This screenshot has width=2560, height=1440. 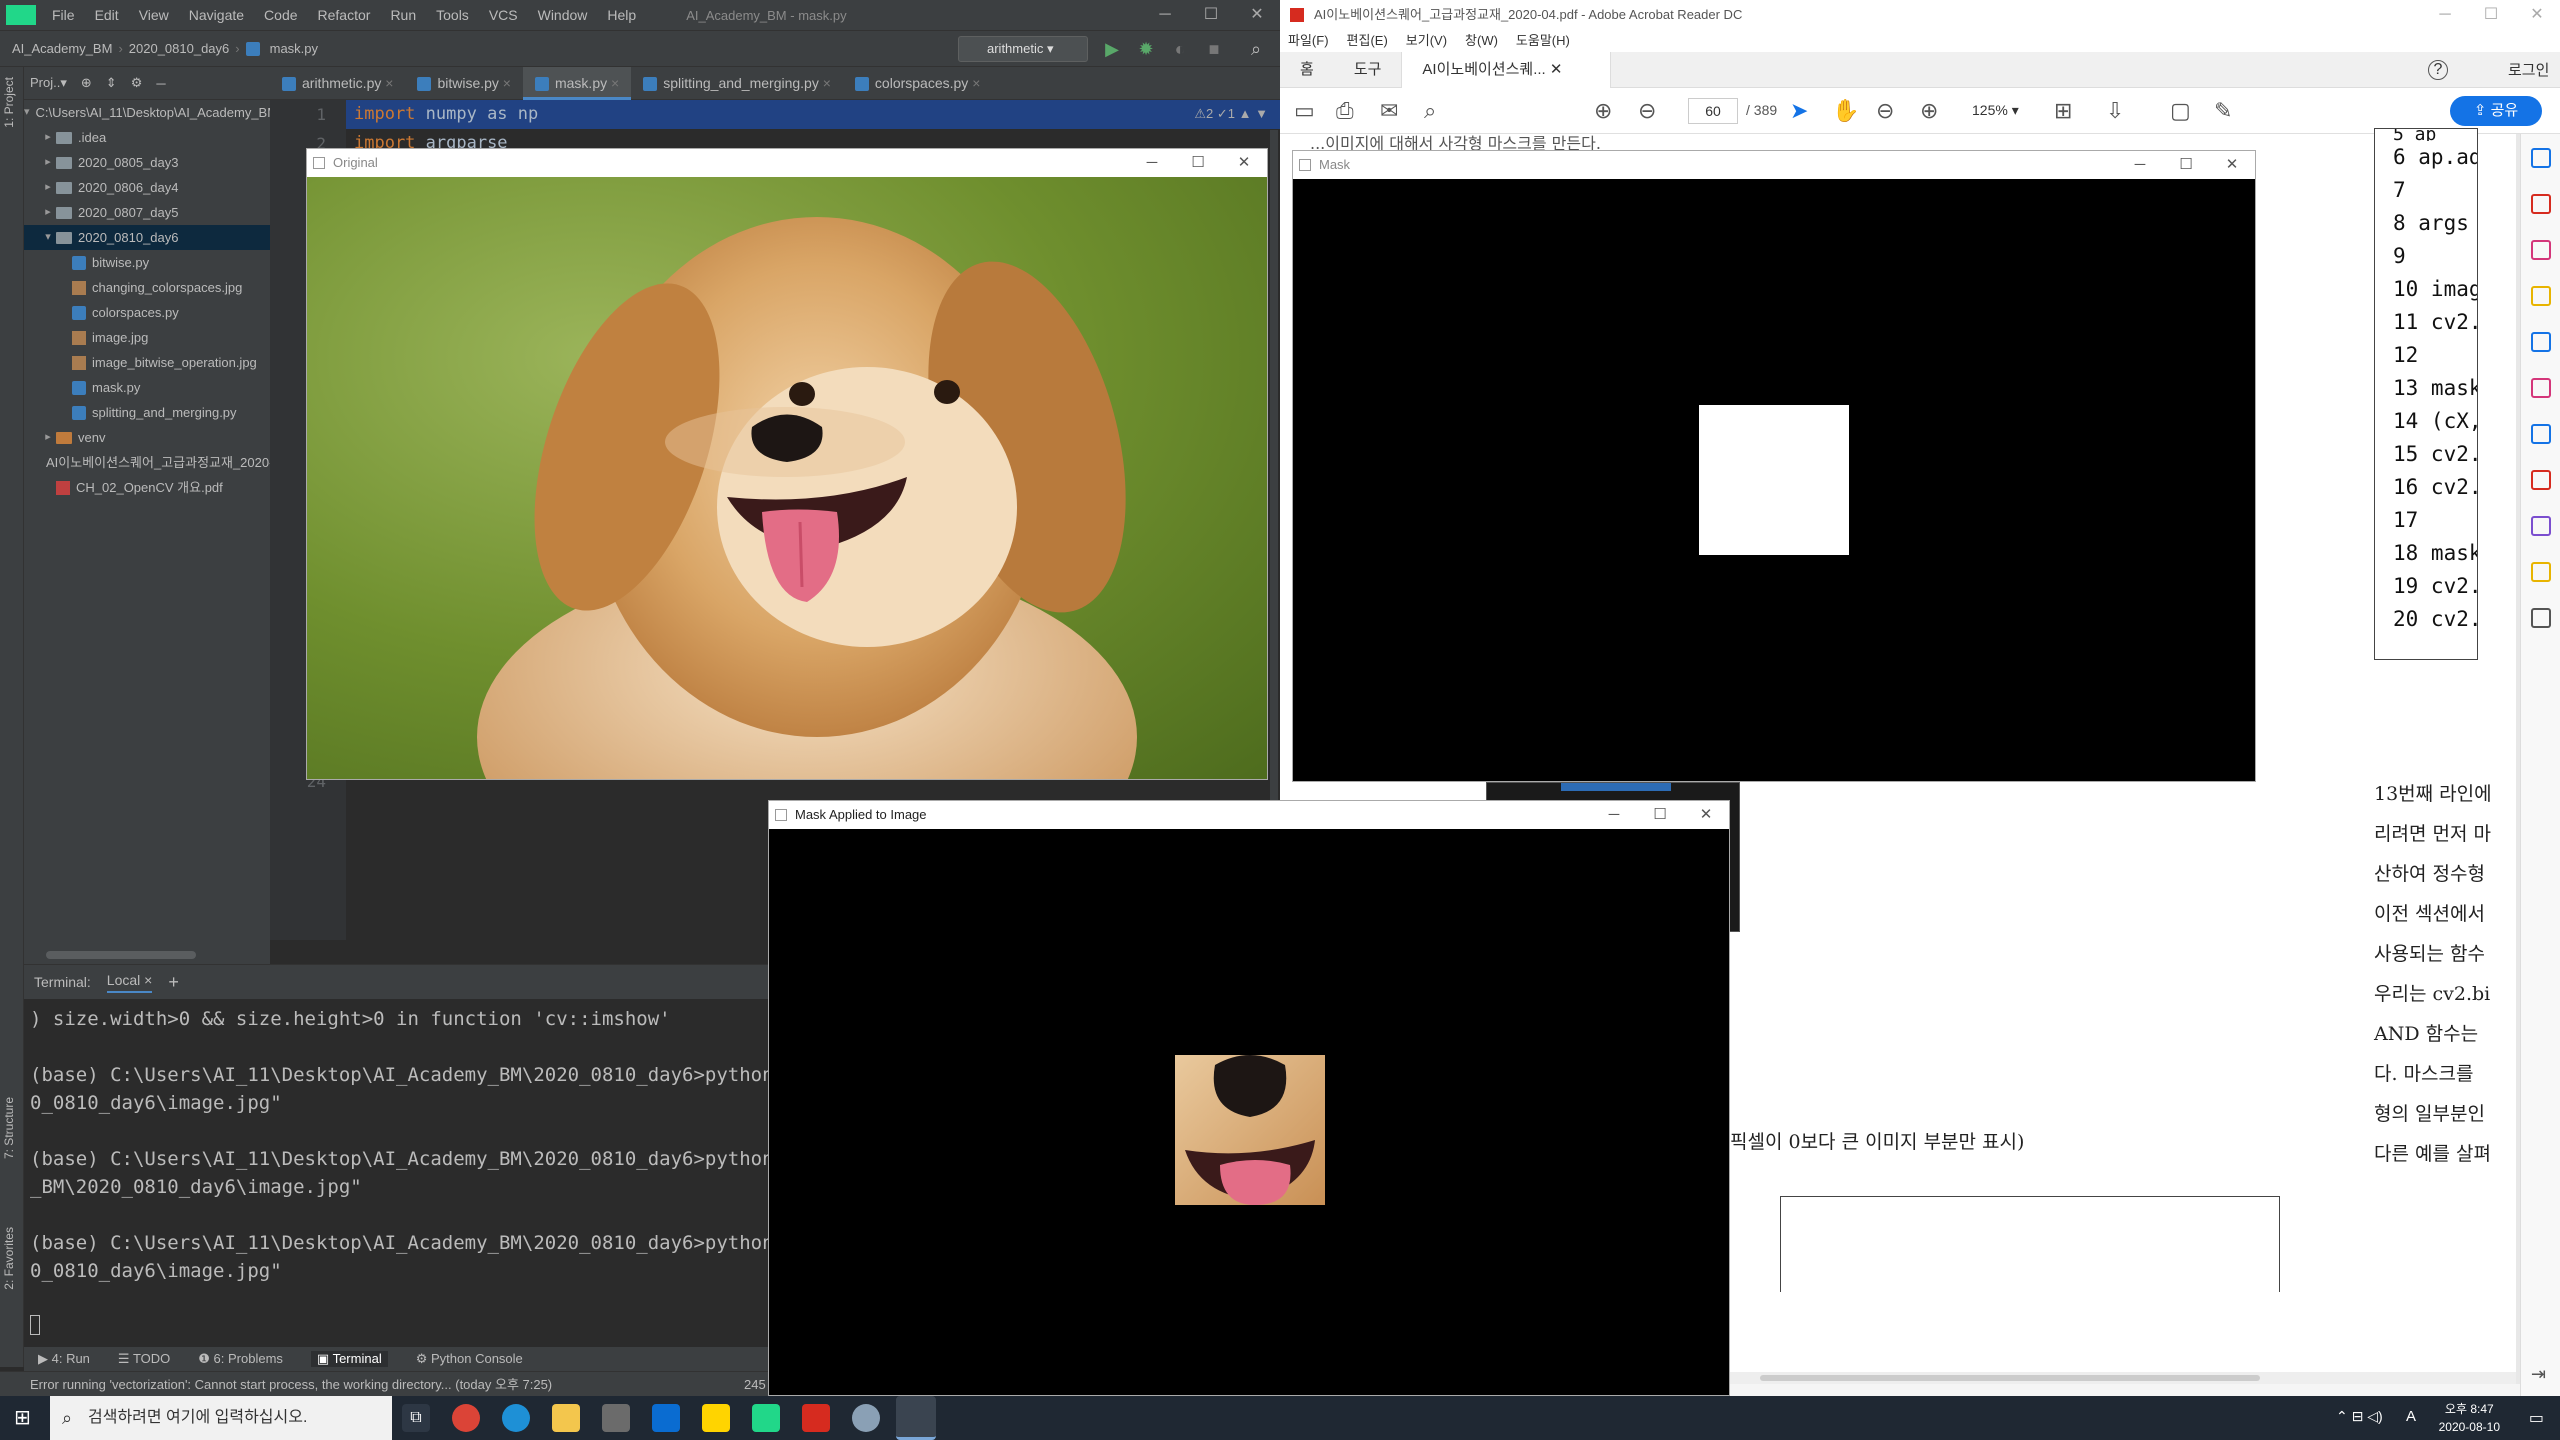 What do you see at coordinates (469, 1359) in the screenshot?
I see `python-console-tool-tab: ⚙ Python Console` at bounding box center [469, 1359].